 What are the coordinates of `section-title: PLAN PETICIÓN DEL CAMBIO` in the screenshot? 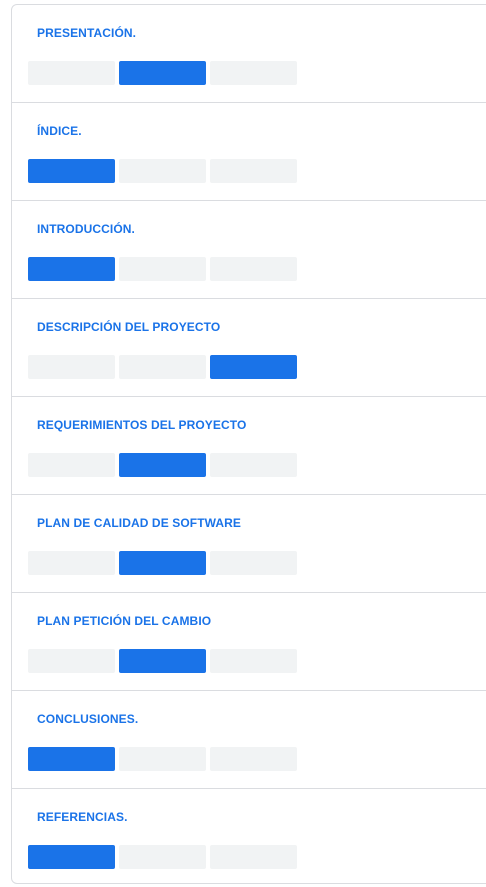 It's located at (124, 621).